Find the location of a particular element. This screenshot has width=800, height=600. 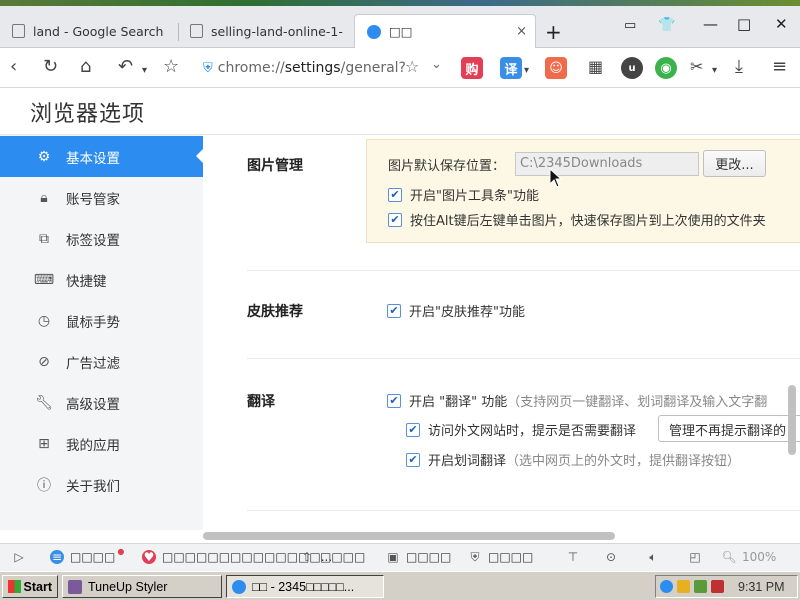

ublock-icon: u is located at coordinates (632, 68).